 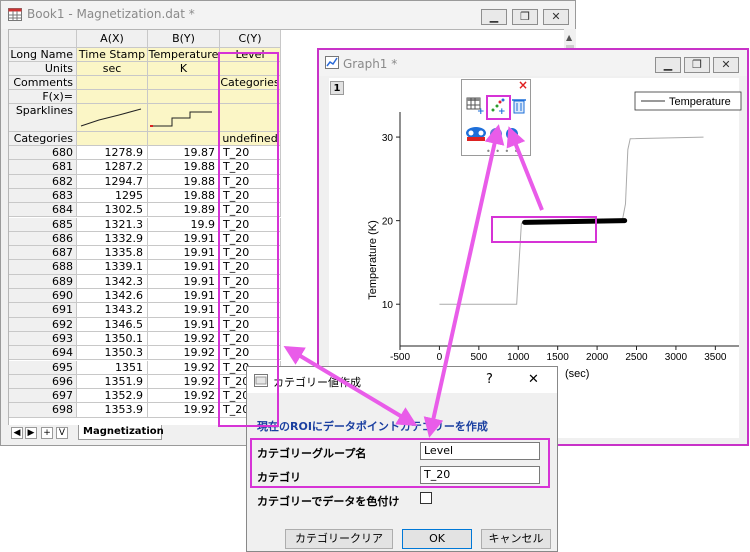 What do you see at coordinates (112, 253) in the screenshot?
I see `table-cell-a: 1335.8` at bounding box center [112, 253].